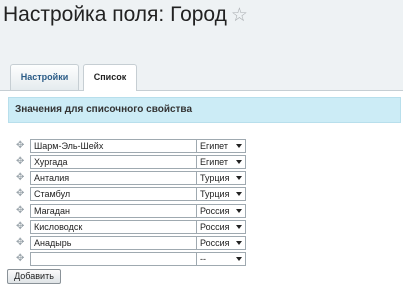 This screenshot has height=294, width=403. What do you see at coordinates (119, 243) in the screenshot?
I see `value-input: Анадырь` at bounding box center [119, 243].